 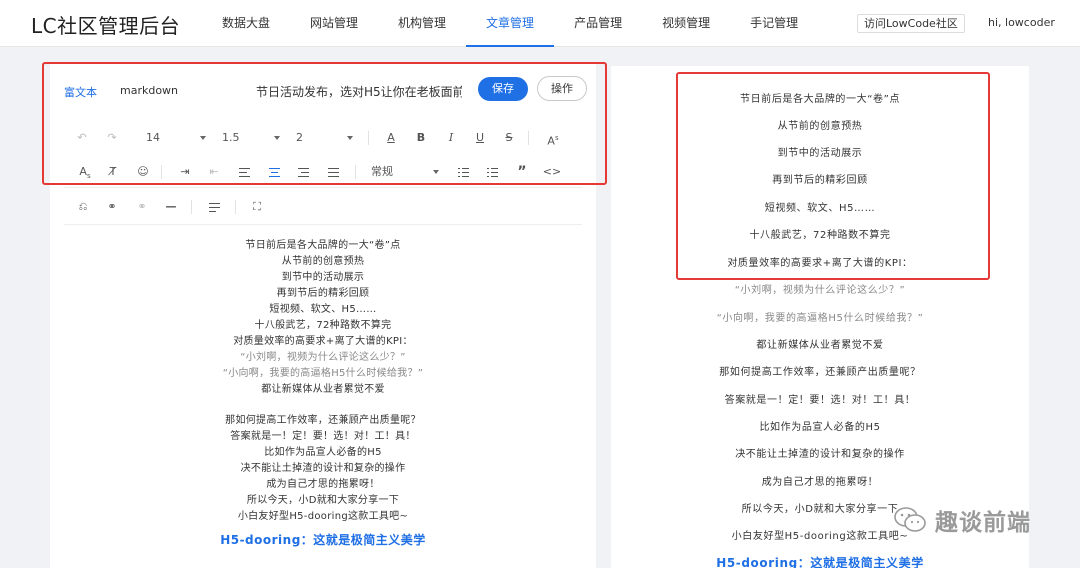 I want to click on nav-item-org: 机构管理, so click(x=422, y=23).